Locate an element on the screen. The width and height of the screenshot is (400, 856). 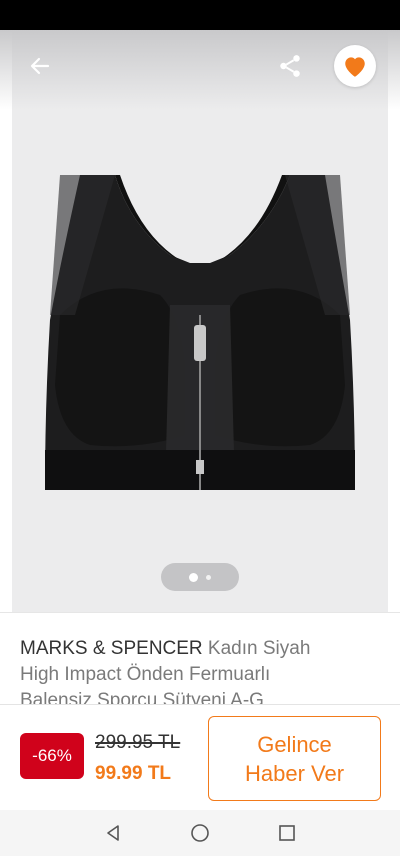
new-price: 99.99 TL is located at coordinates (133, 773).